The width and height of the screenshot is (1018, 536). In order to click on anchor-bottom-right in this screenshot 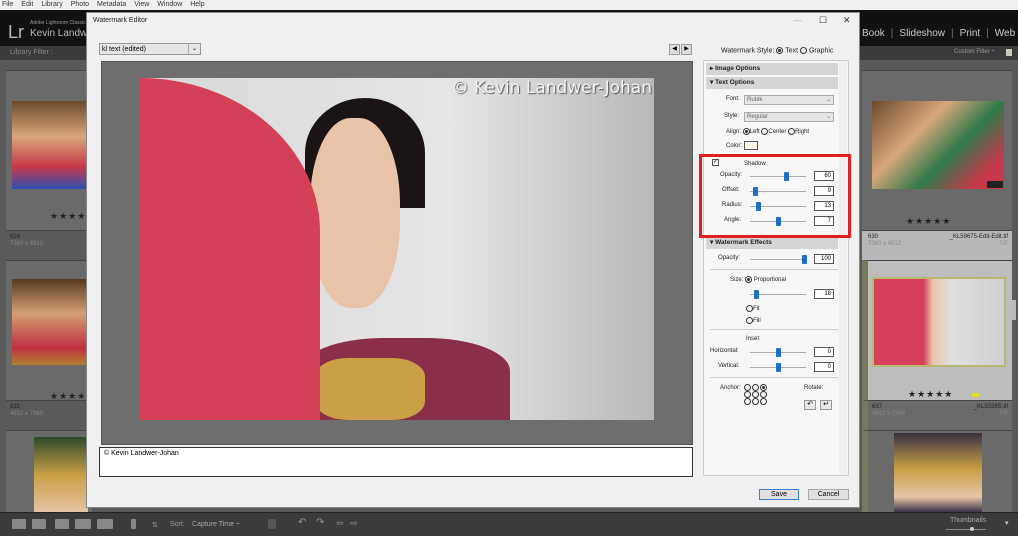, I will do `click(763, 401)`.